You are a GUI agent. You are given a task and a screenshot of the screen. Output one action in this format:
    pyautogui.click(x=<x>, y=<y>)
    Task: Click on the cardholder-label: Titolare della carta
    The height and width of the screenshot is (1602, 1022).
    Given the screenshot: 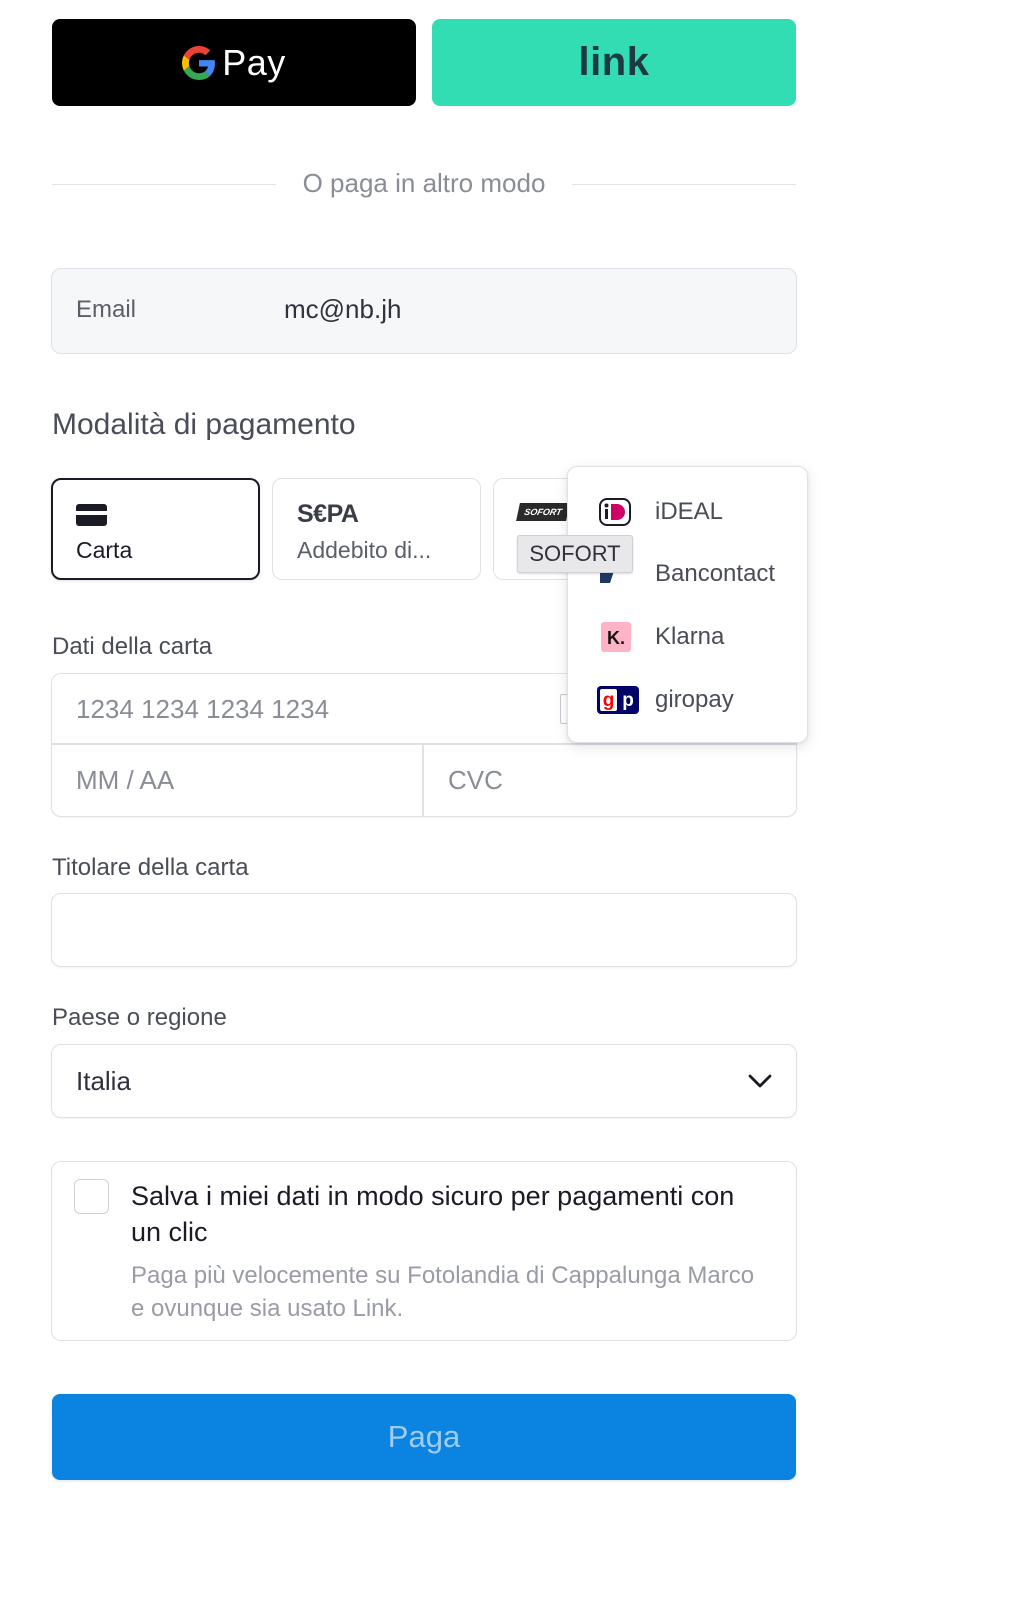 What is the action you would take?
    pyautogui.click(x=150, y=867)
    